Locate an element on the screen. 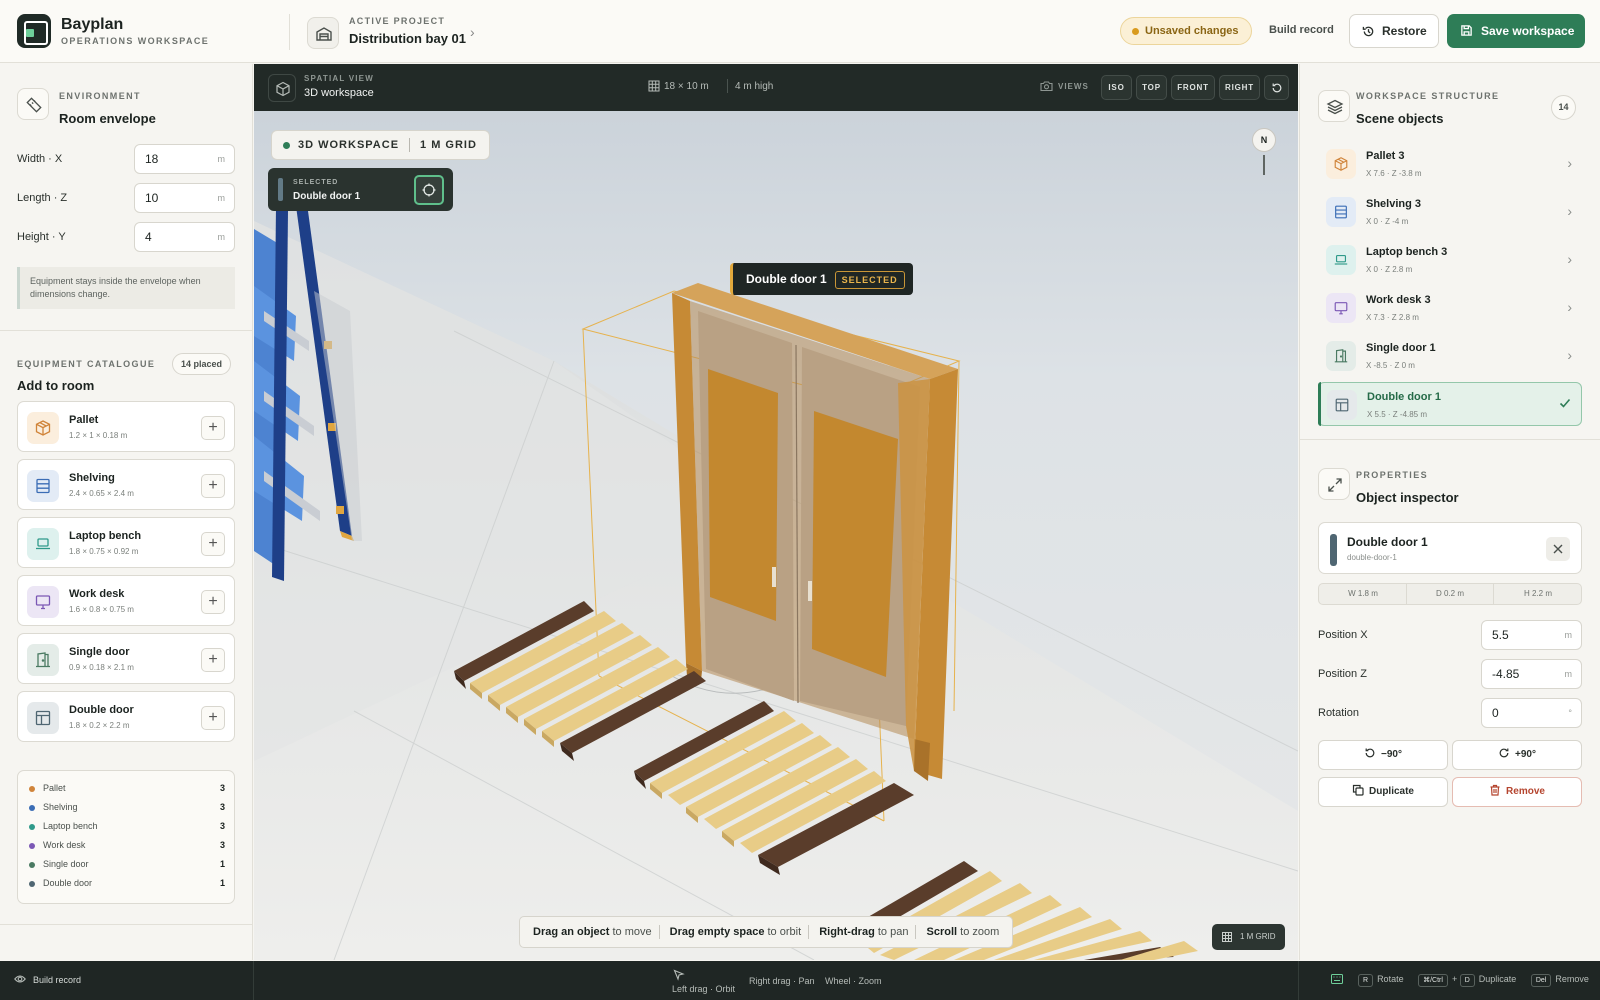  scene-object-position: X 7.6 · Z -3.8 m is located at coordinates (1394, 173).